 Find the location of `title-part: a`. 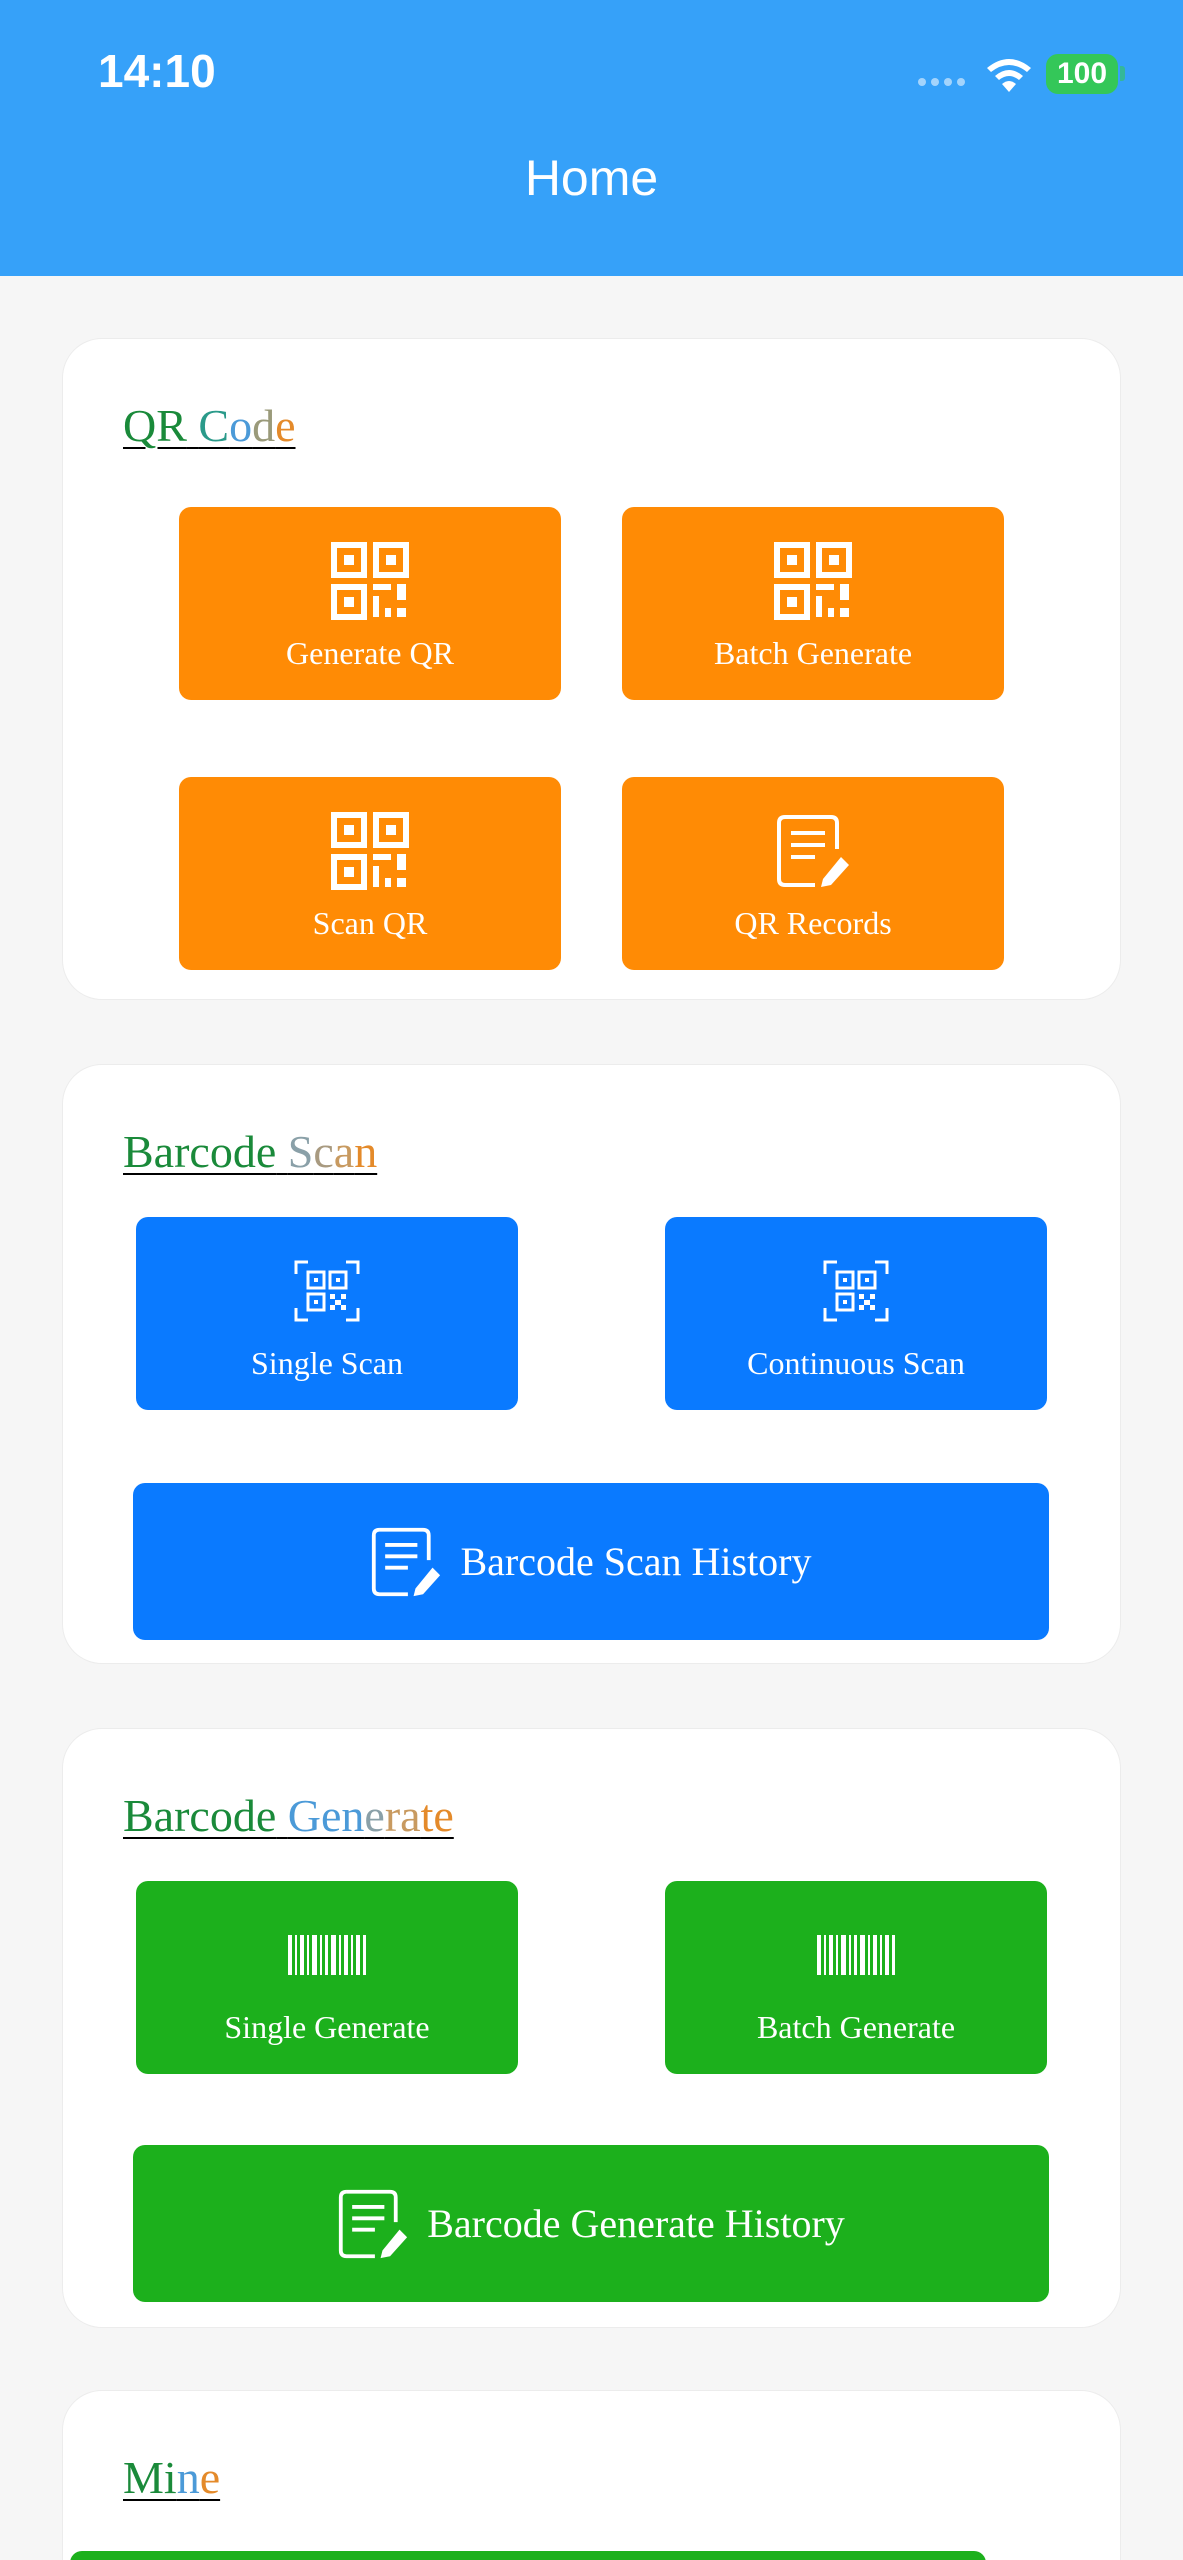

title-part: a is located at coordinates (344, 1151).